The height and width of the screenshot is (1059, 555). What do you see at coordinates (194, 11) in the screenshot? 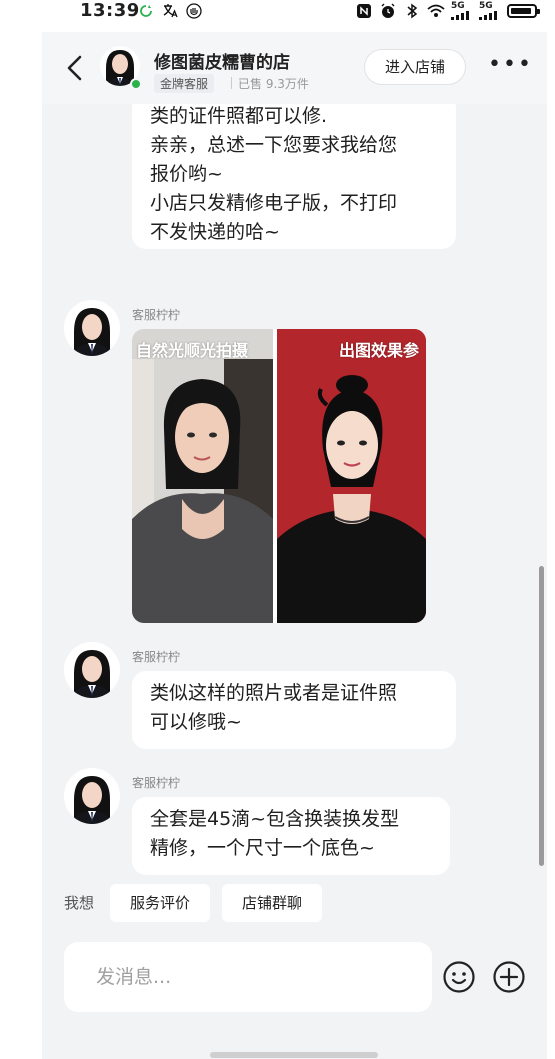
I see `hand-icon` at bounding box center [194, 11].